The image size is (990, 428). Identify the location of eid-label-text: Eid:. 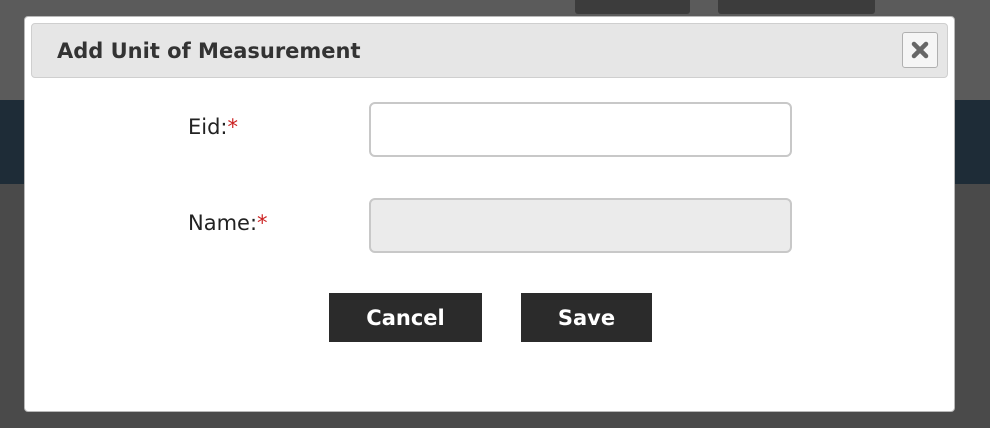
(208, 127).